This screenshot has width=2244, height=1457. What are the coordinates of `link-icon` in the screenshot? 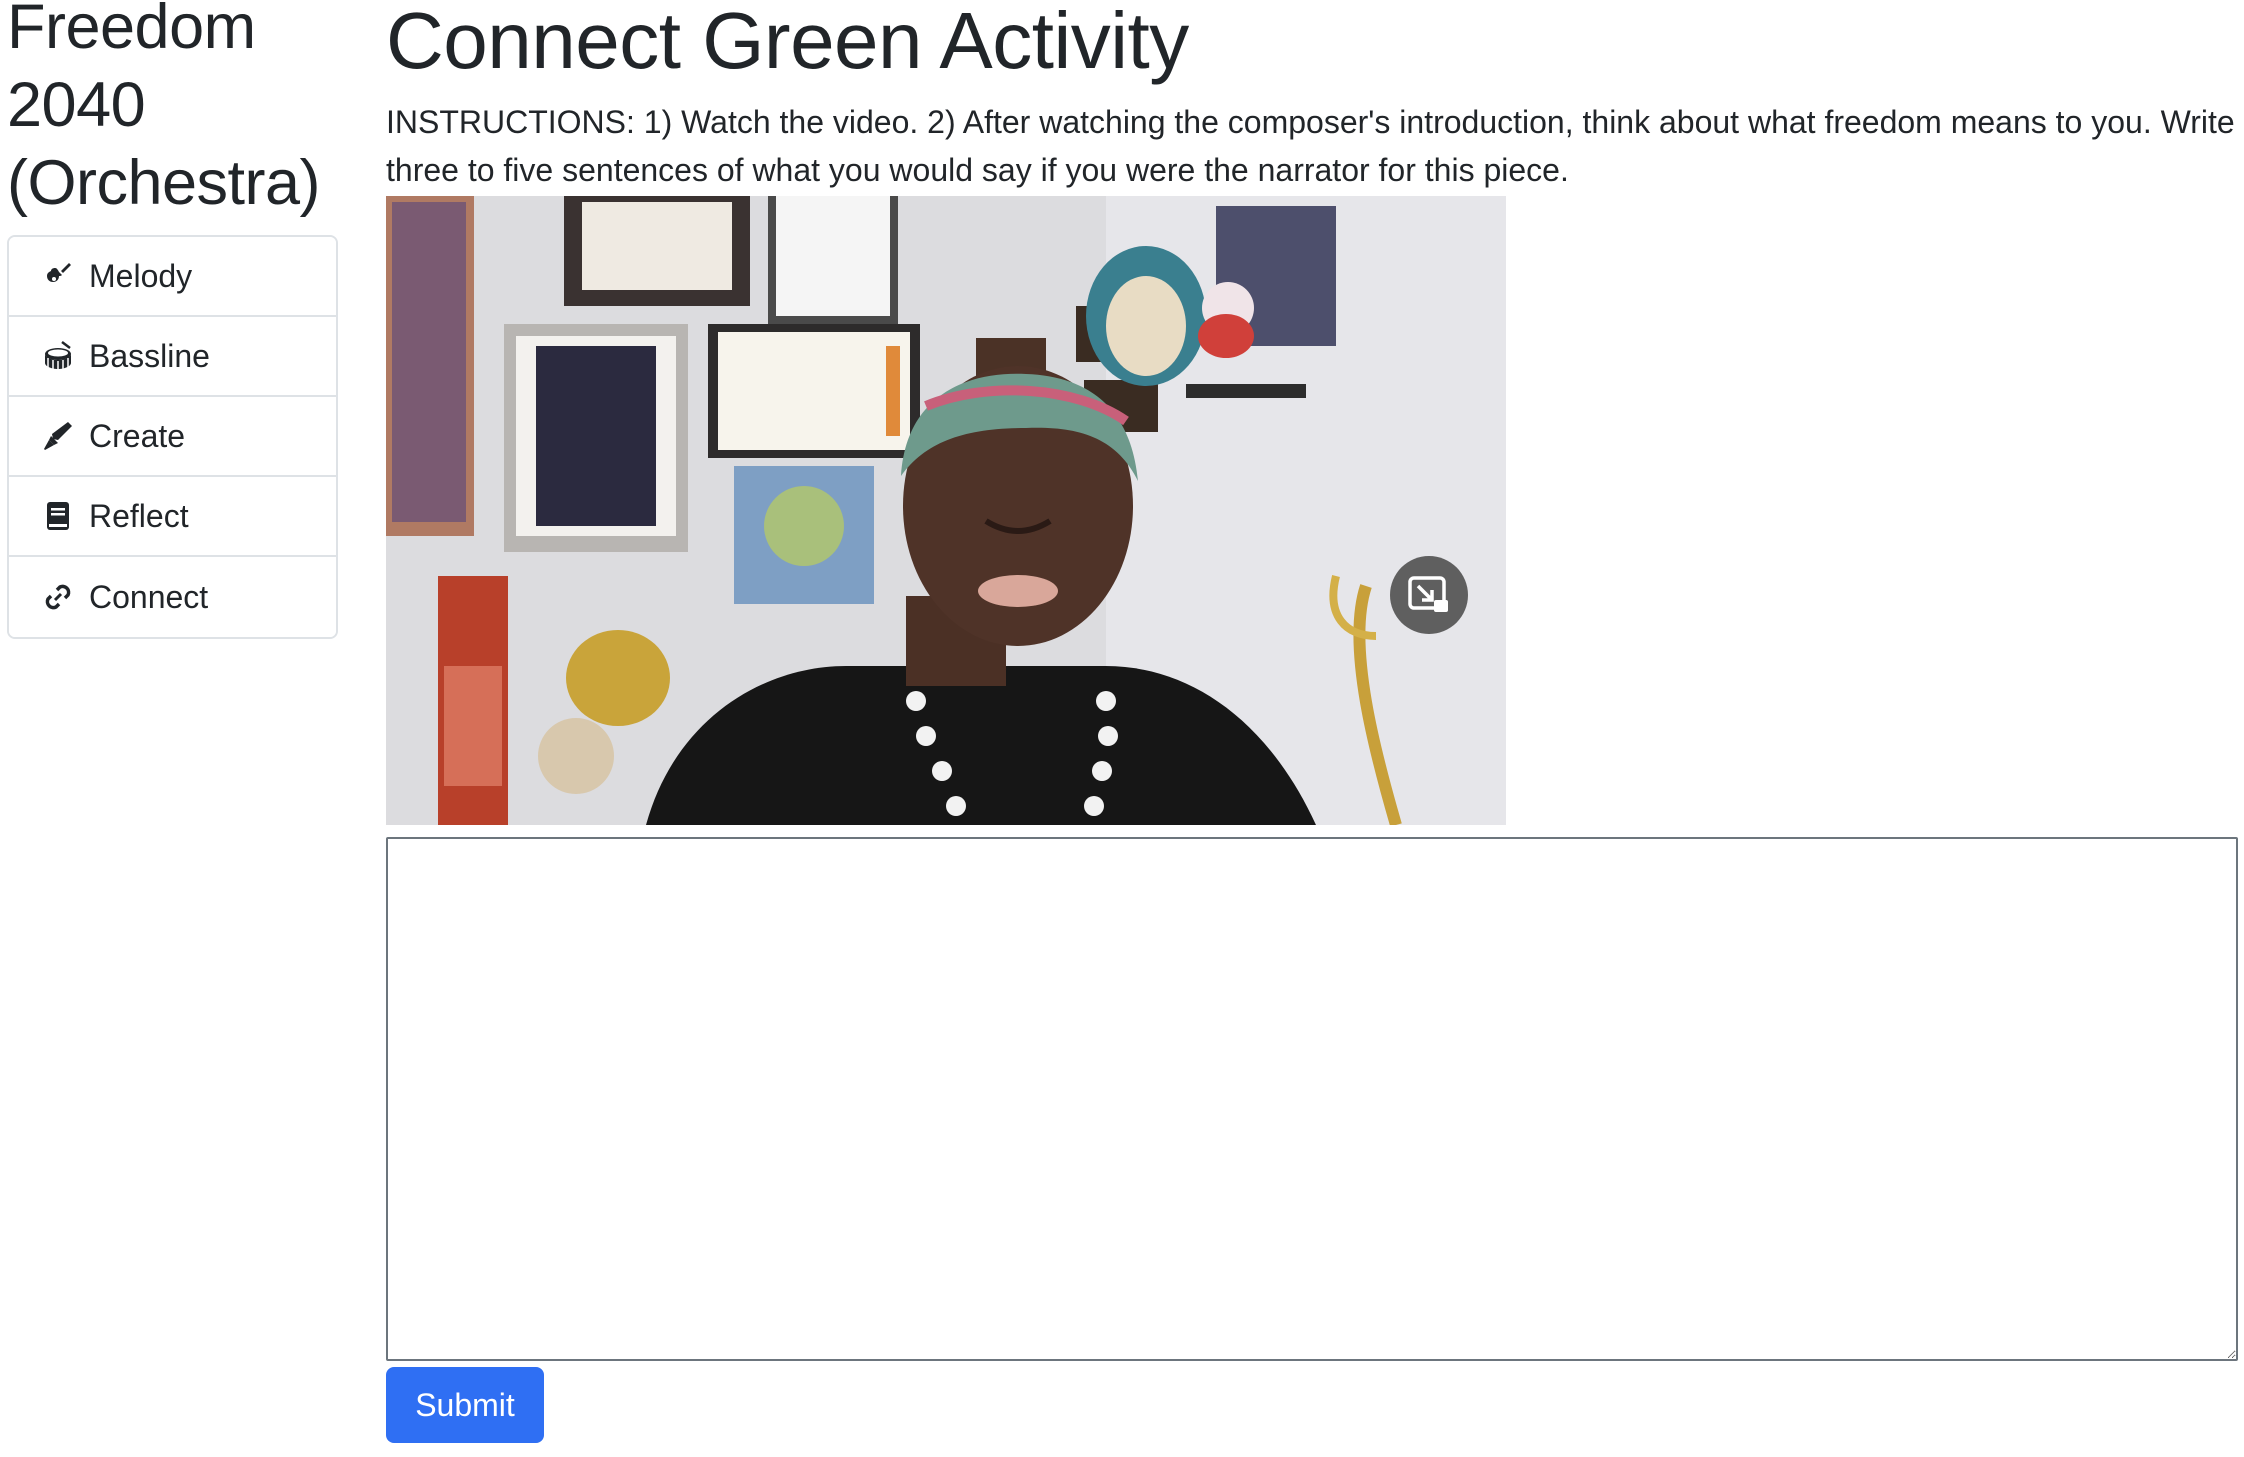 It's located at (58, 597).